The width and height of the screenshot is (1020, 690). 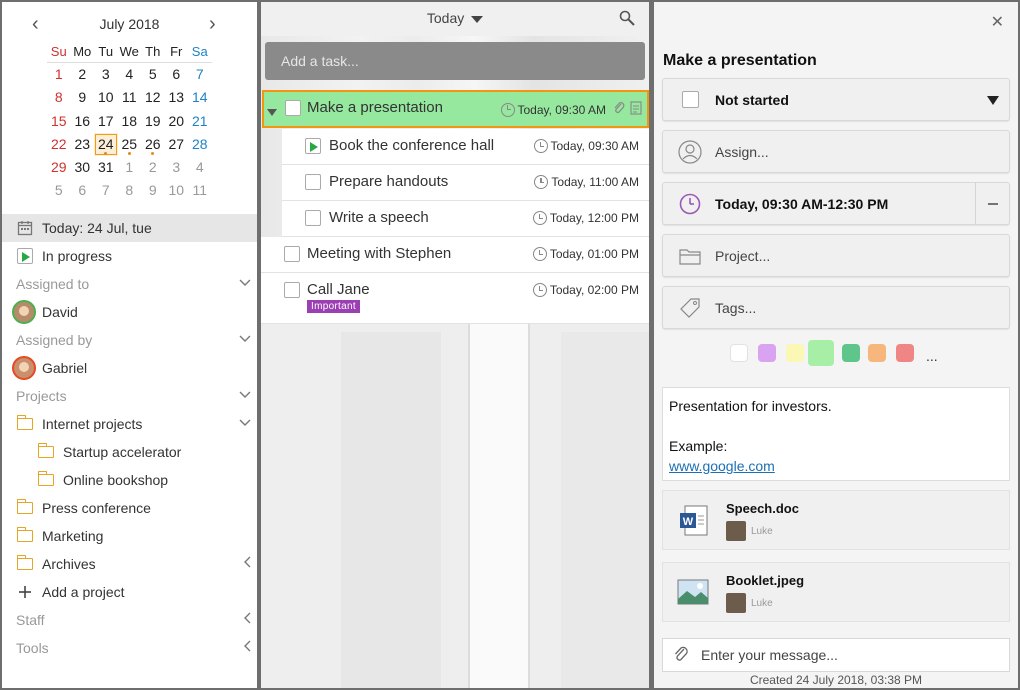 What do you see at coordinates (83, 144) in the screenshot?
I see `calendar-day: 23` at bounding box center [83, 144].